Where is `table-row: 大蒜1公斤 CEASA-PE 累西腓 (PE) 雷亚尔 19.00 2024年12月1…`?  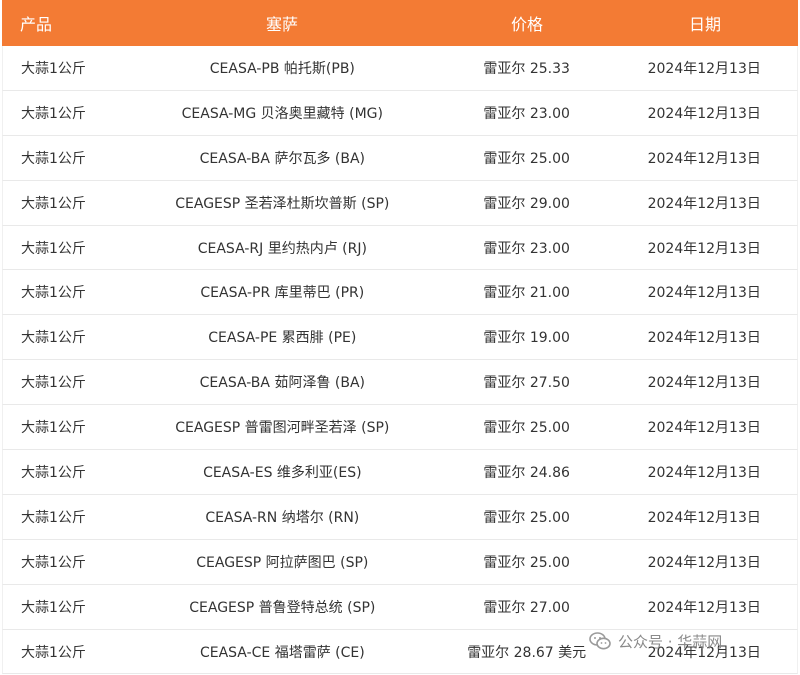
table-row: 大蒜1公斤 CEASA-PE 累西腓 (PE) 雷亚尔 19.00 2024年12月1… is located at coordinates (400, 338).